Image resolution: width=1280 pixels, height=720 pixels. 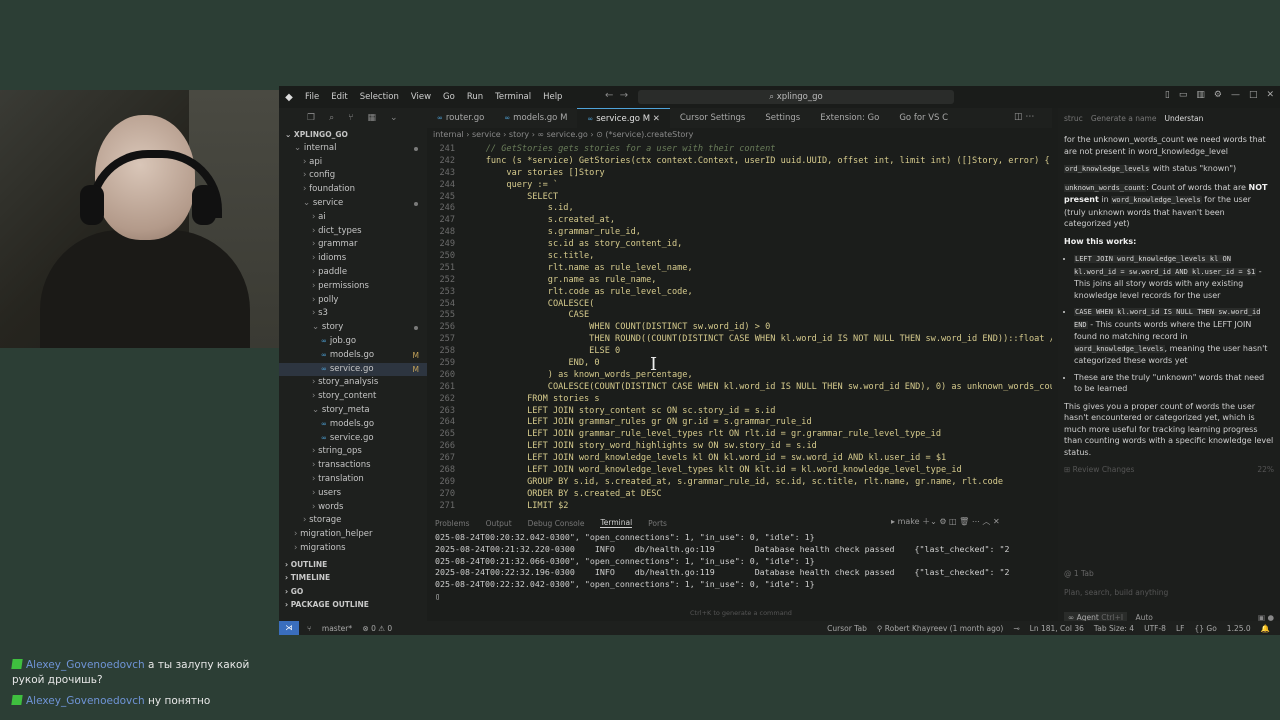 I want to click on tree-item: ∞ models.go M, so click(x=353, y=356).